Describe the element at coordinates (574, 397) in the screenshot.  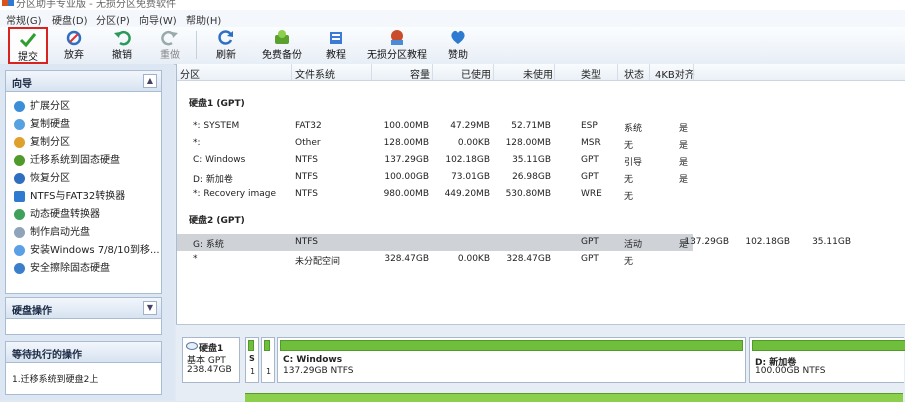
I see `next-disk-bar` at that location.